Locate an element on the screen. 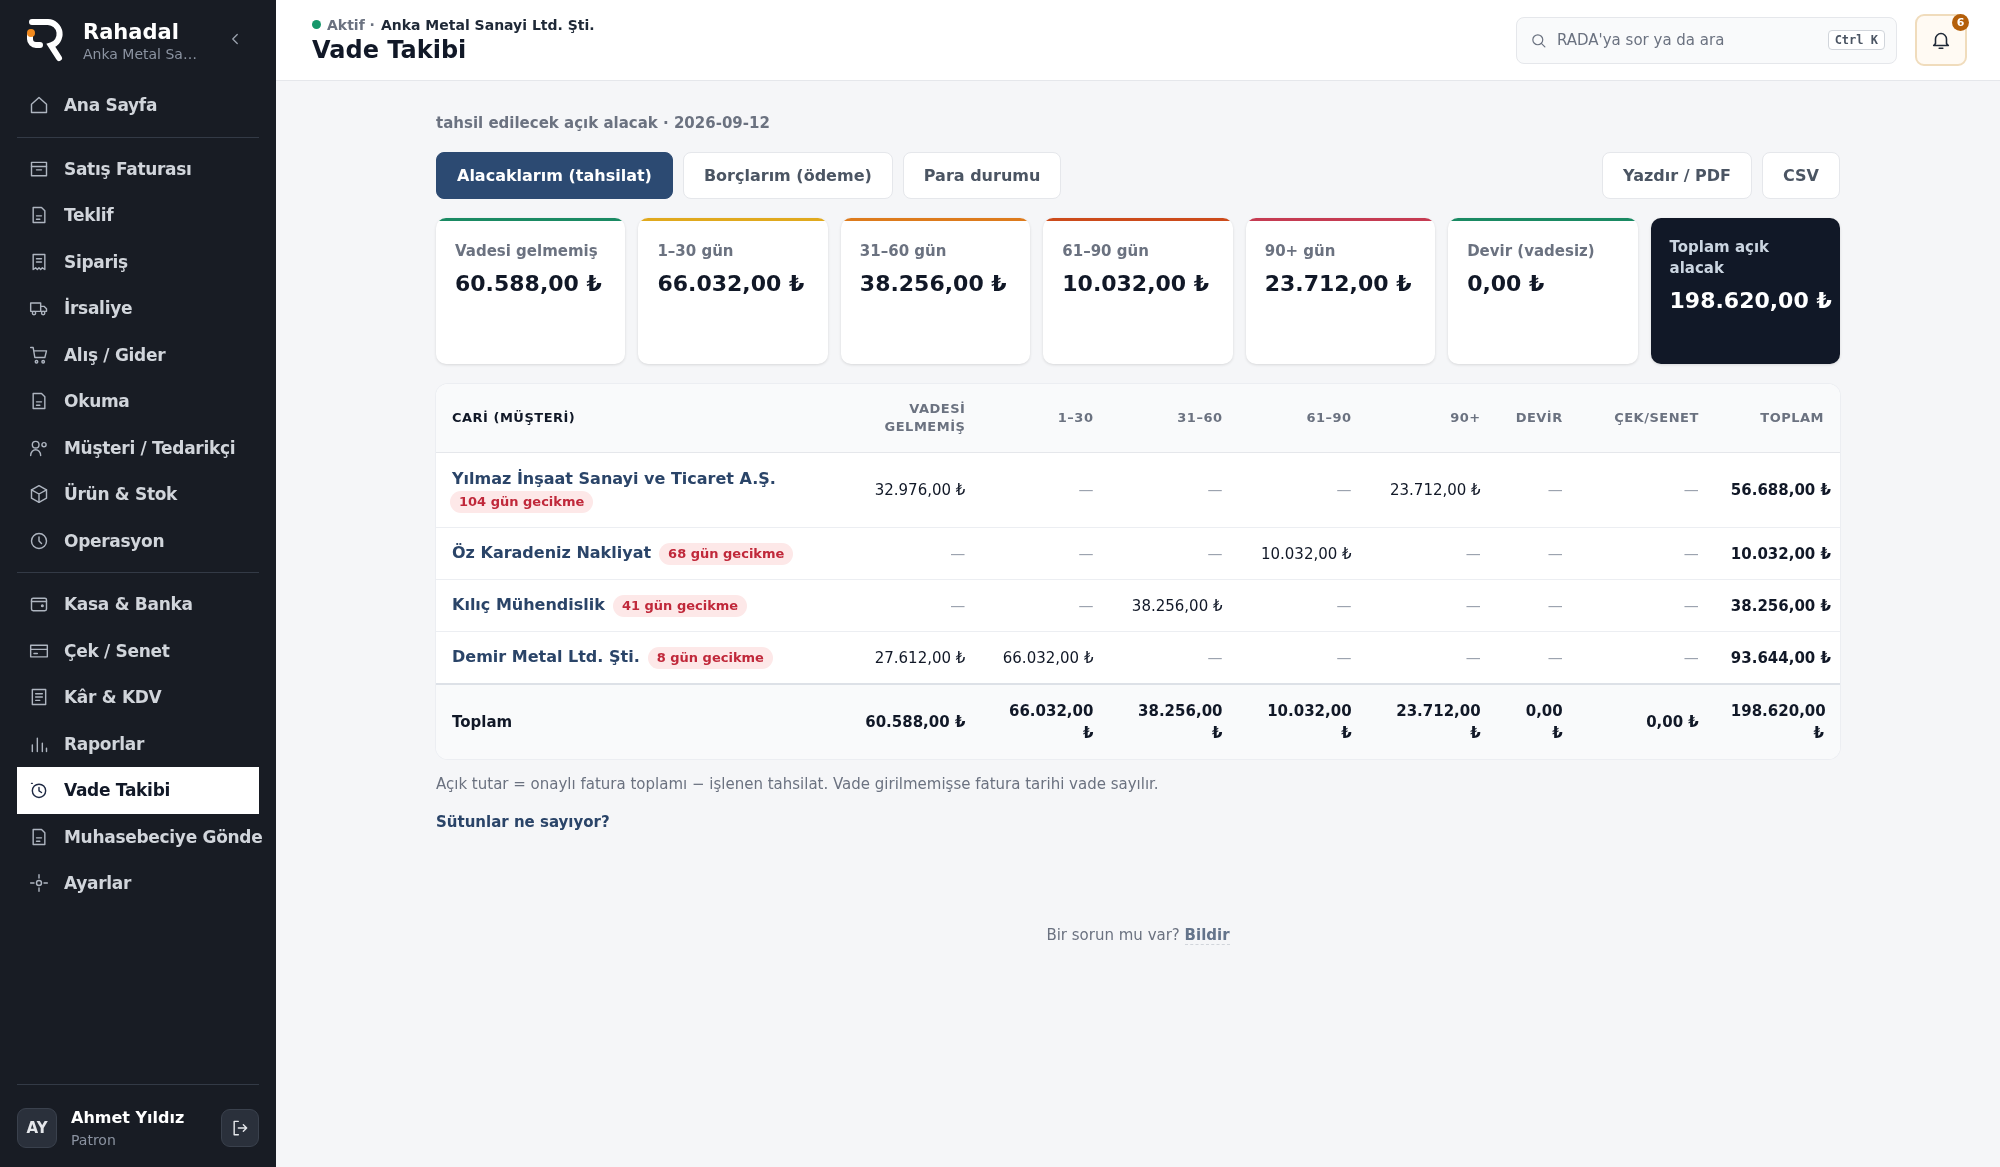  sidebar-item: Vade Takibi is located at coordinates (138, 790).